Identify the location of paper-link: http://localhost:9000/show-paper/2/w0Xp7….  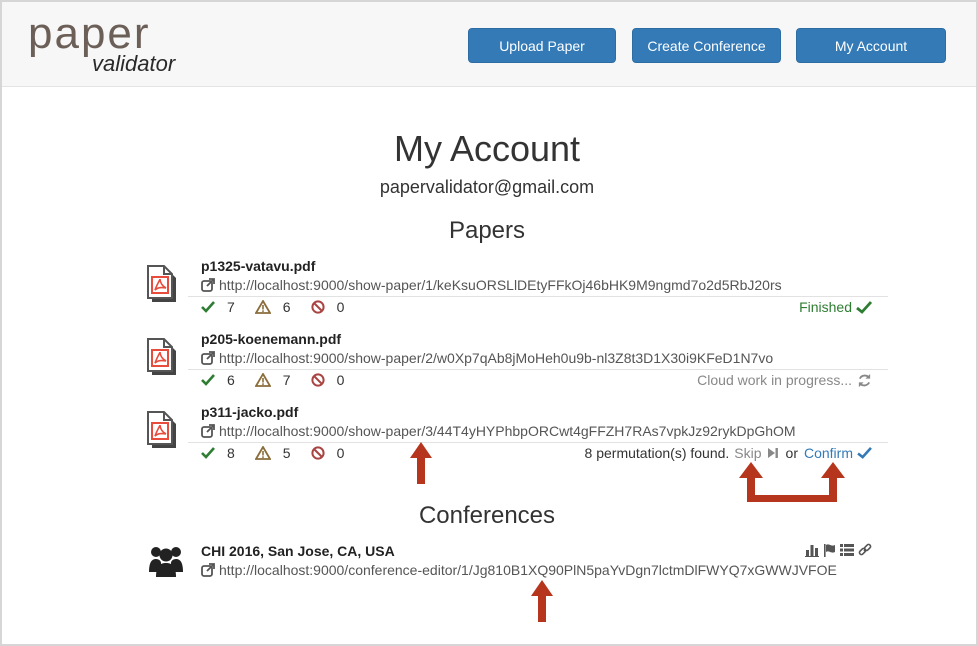
(487, 358).